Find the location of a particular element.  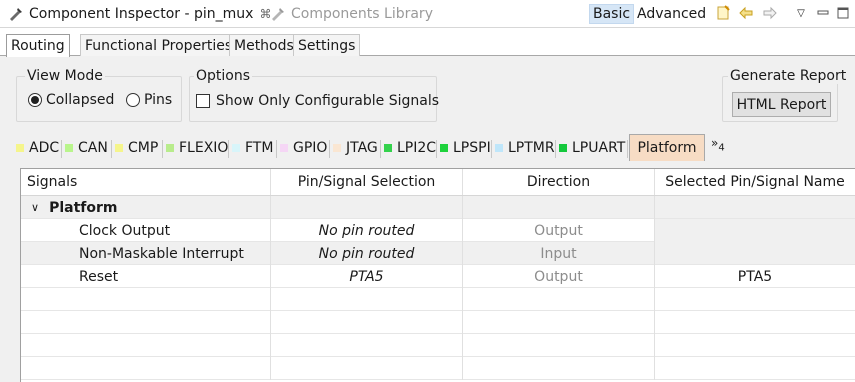

header-pin-signal-selection: Pin/Signal Selection is located at coordinates (367, 182).